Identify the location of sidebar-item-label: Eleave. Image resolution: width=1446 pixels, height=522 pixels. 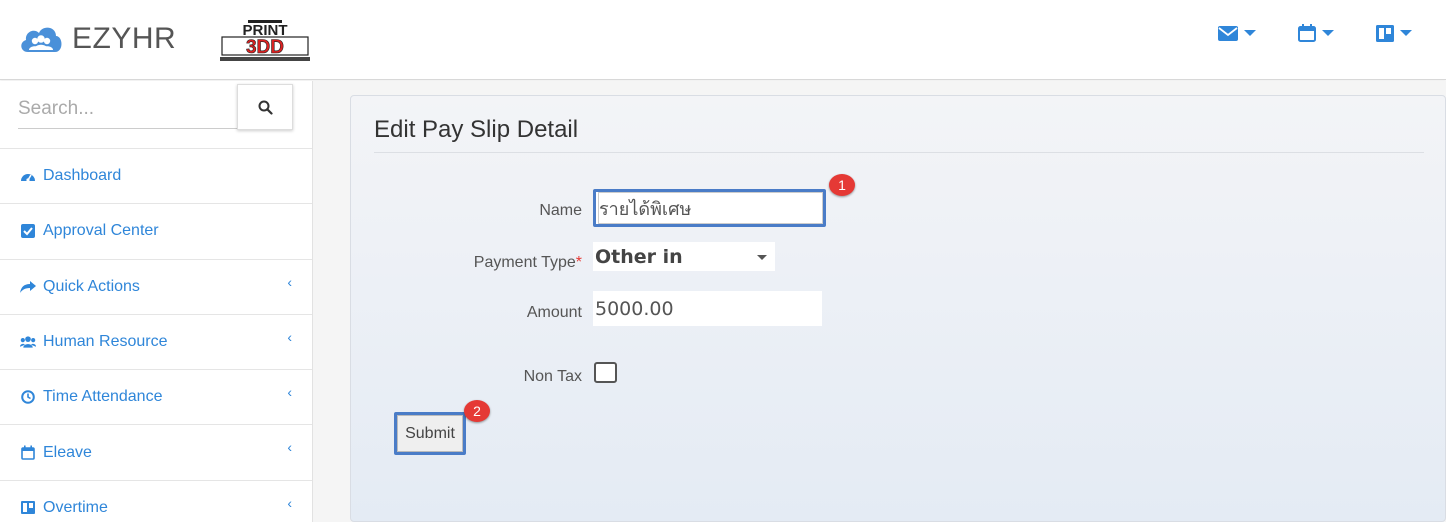
(67, 452).